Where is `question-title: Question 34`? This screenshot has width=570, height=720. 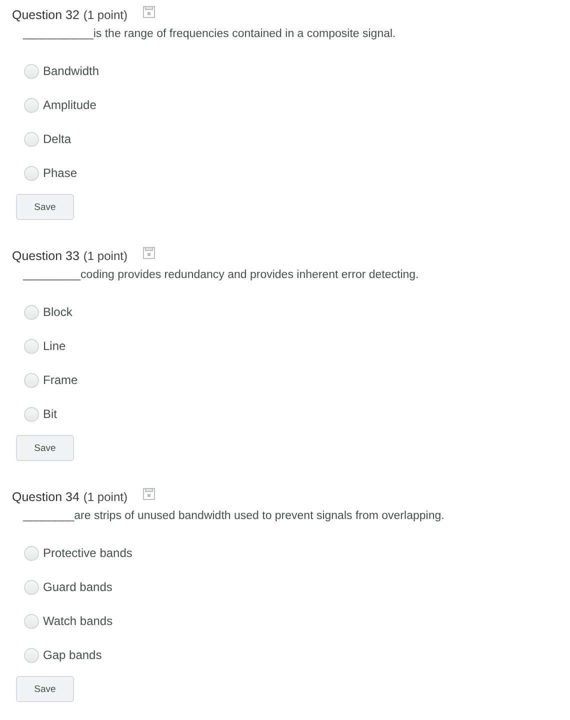 question-title: Question 34 is located at coordinates (46, 497).